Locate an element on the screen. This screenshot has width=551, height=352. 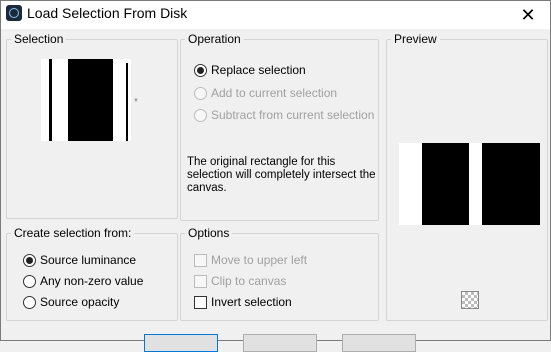
app-icon is located at coordinates (14, 13).